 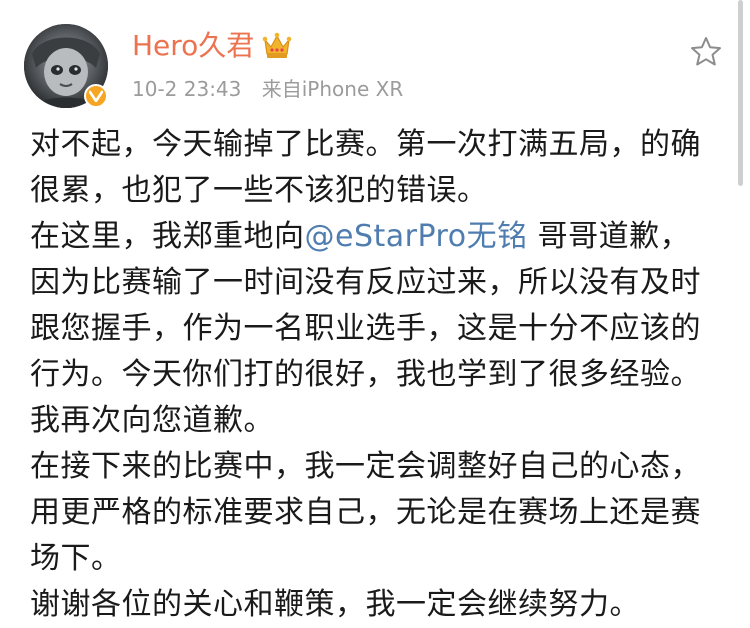 What do you see at coordinates (416, 236) in the screenshot?
I see `mention-link: @eStarPro无铭` at bounding box center [416, 236].